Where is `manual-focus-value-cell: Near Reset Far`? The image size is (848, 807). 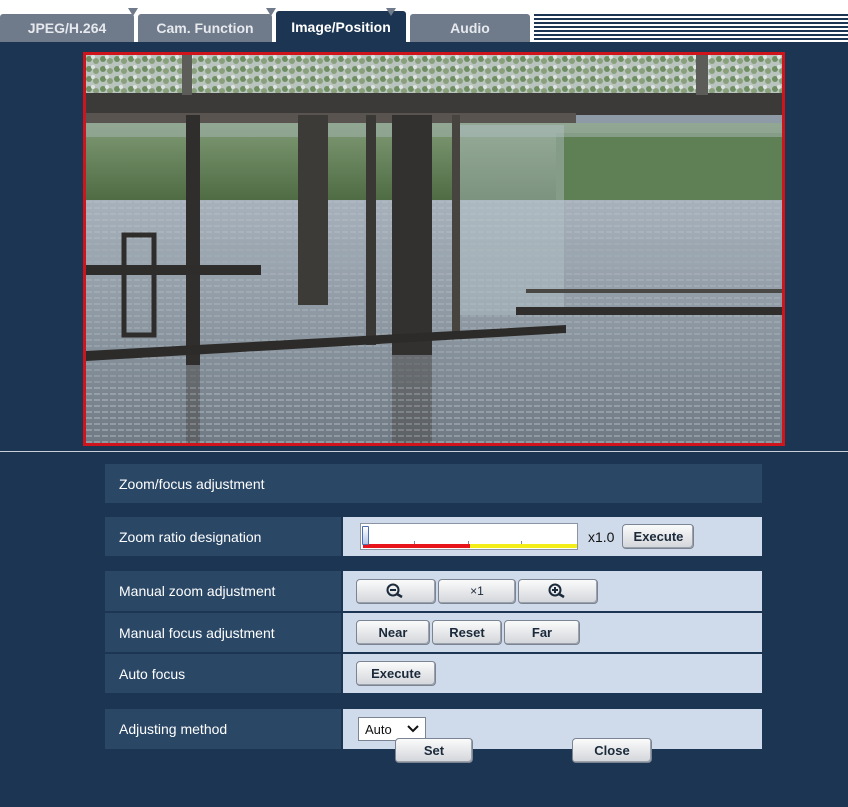 manual-focus-value-cell: Near Reset Far is located at coordinates (552, 632).